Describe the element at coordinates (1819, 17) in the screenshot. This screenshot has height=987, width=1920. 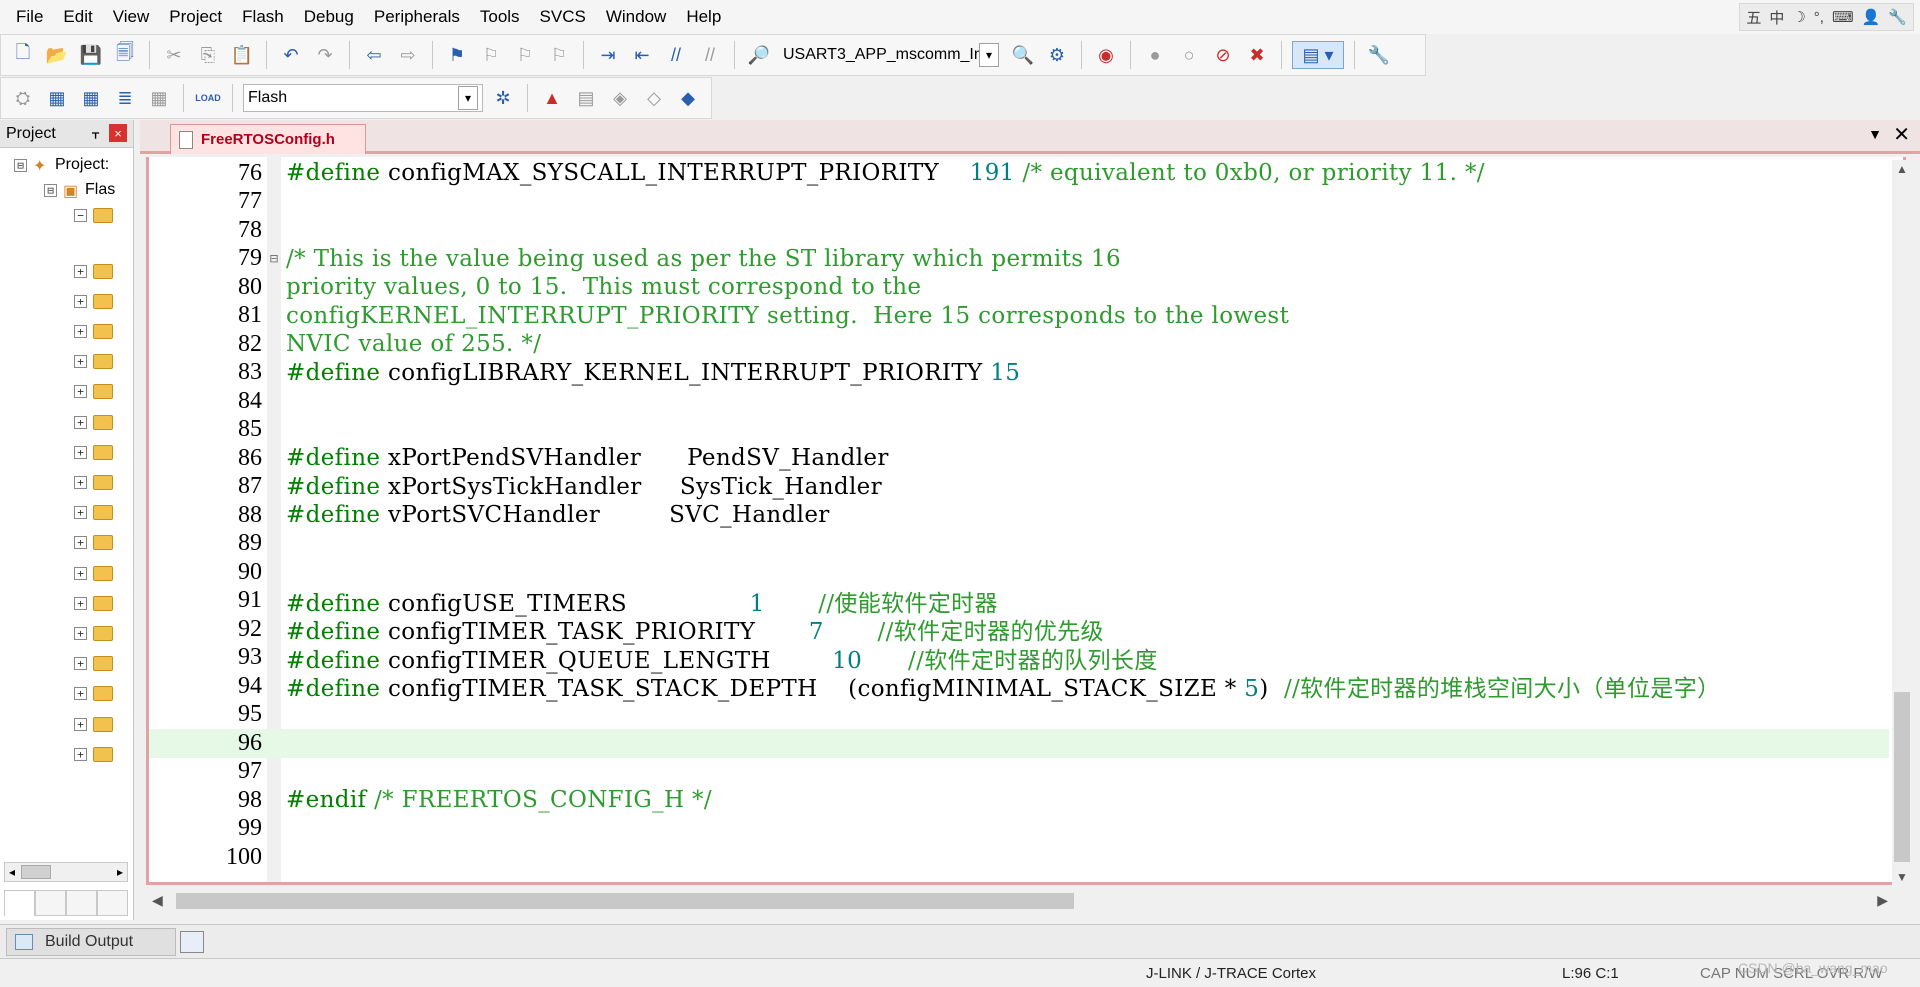
I see `tray-icon: °,` at that location.